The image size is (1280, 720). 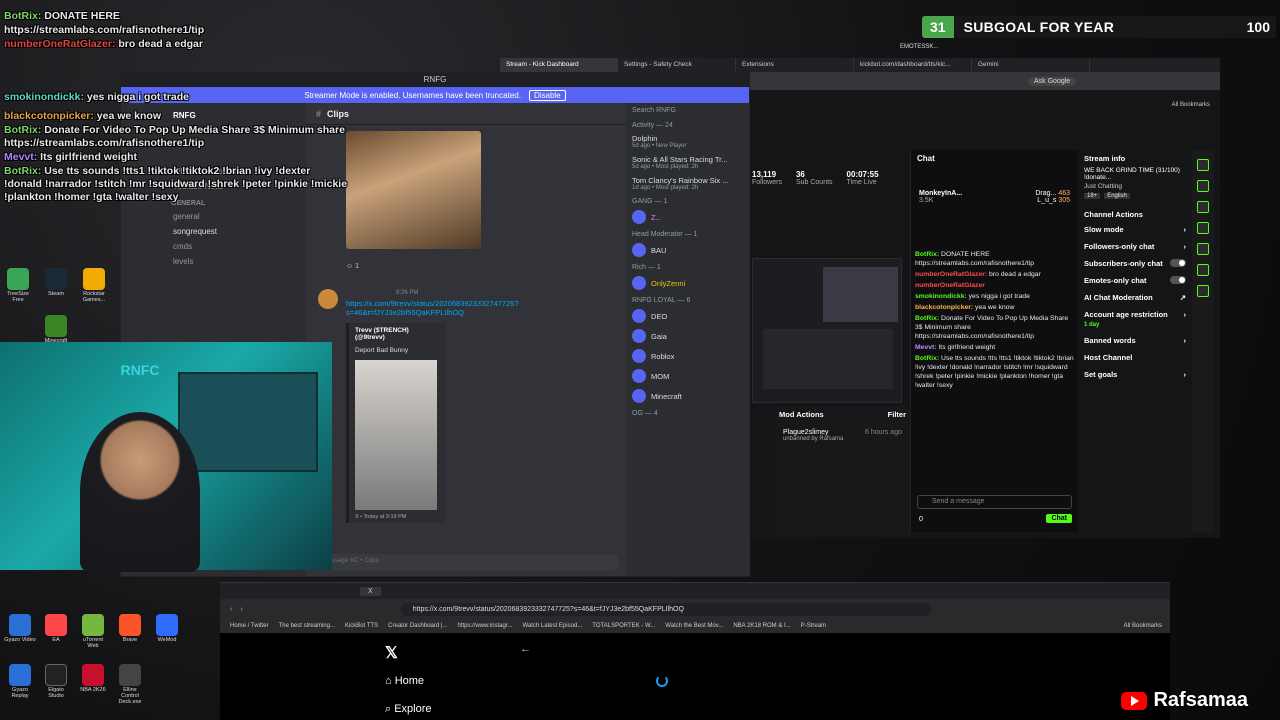 I want to click on back-arrow-icon: ←, so click(x=525, y=649).